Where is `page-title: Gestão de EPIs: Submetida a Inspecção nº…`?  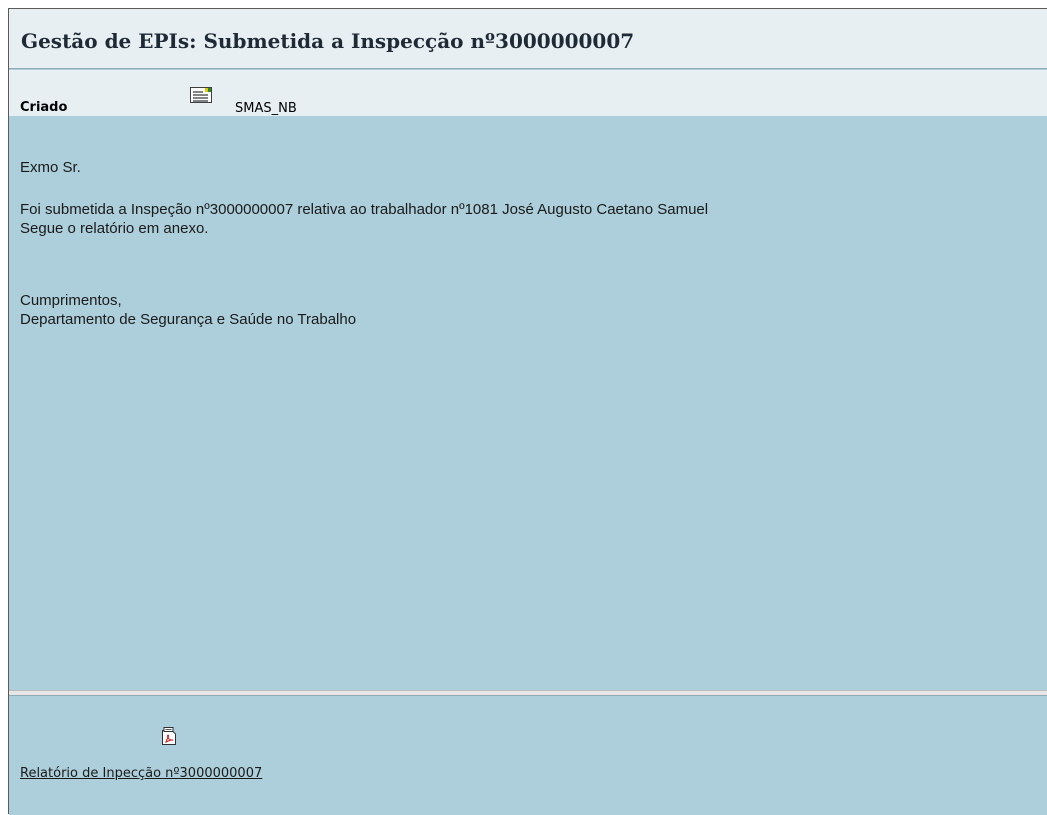
page-title: Gestão de EPIs: Submetida a Inspecção nº… is located at coordinates (328, 41).